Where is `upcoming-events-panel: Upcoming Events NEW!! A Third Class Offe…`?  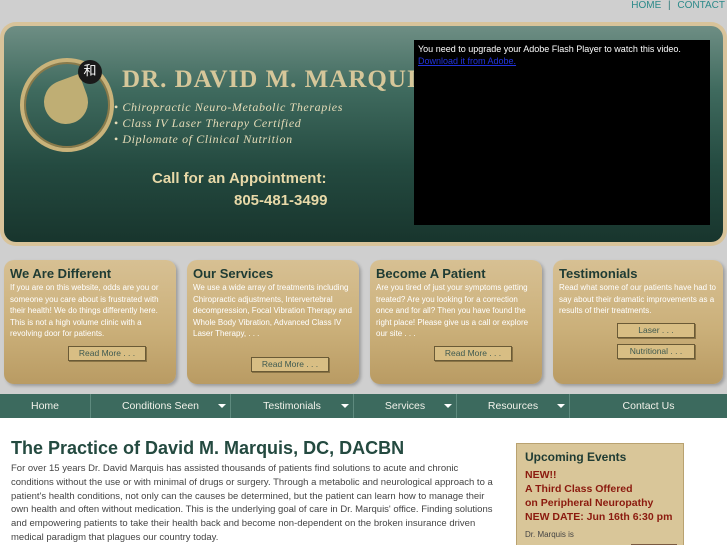 upcoming-events-panel: Upcoming Events NEW!! A Third Class Offe… is located at coordinates (600, 494).